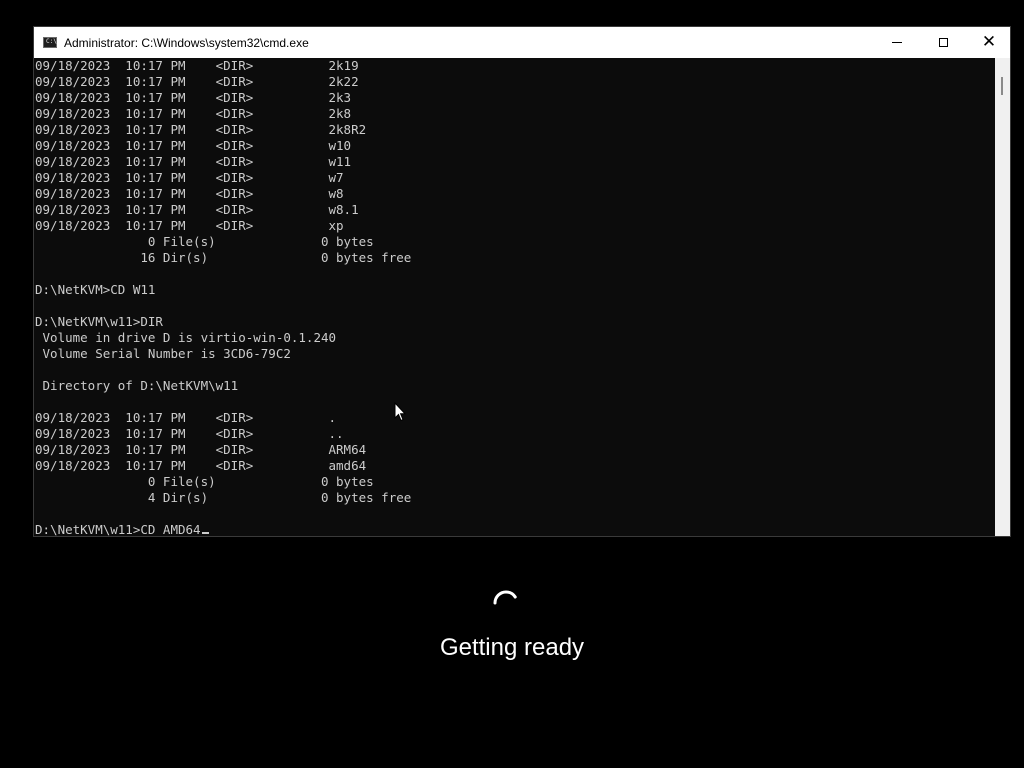 The height and width of the screenshot is (768, 1024). I want to click on maximize-icon, so click(943, 42).